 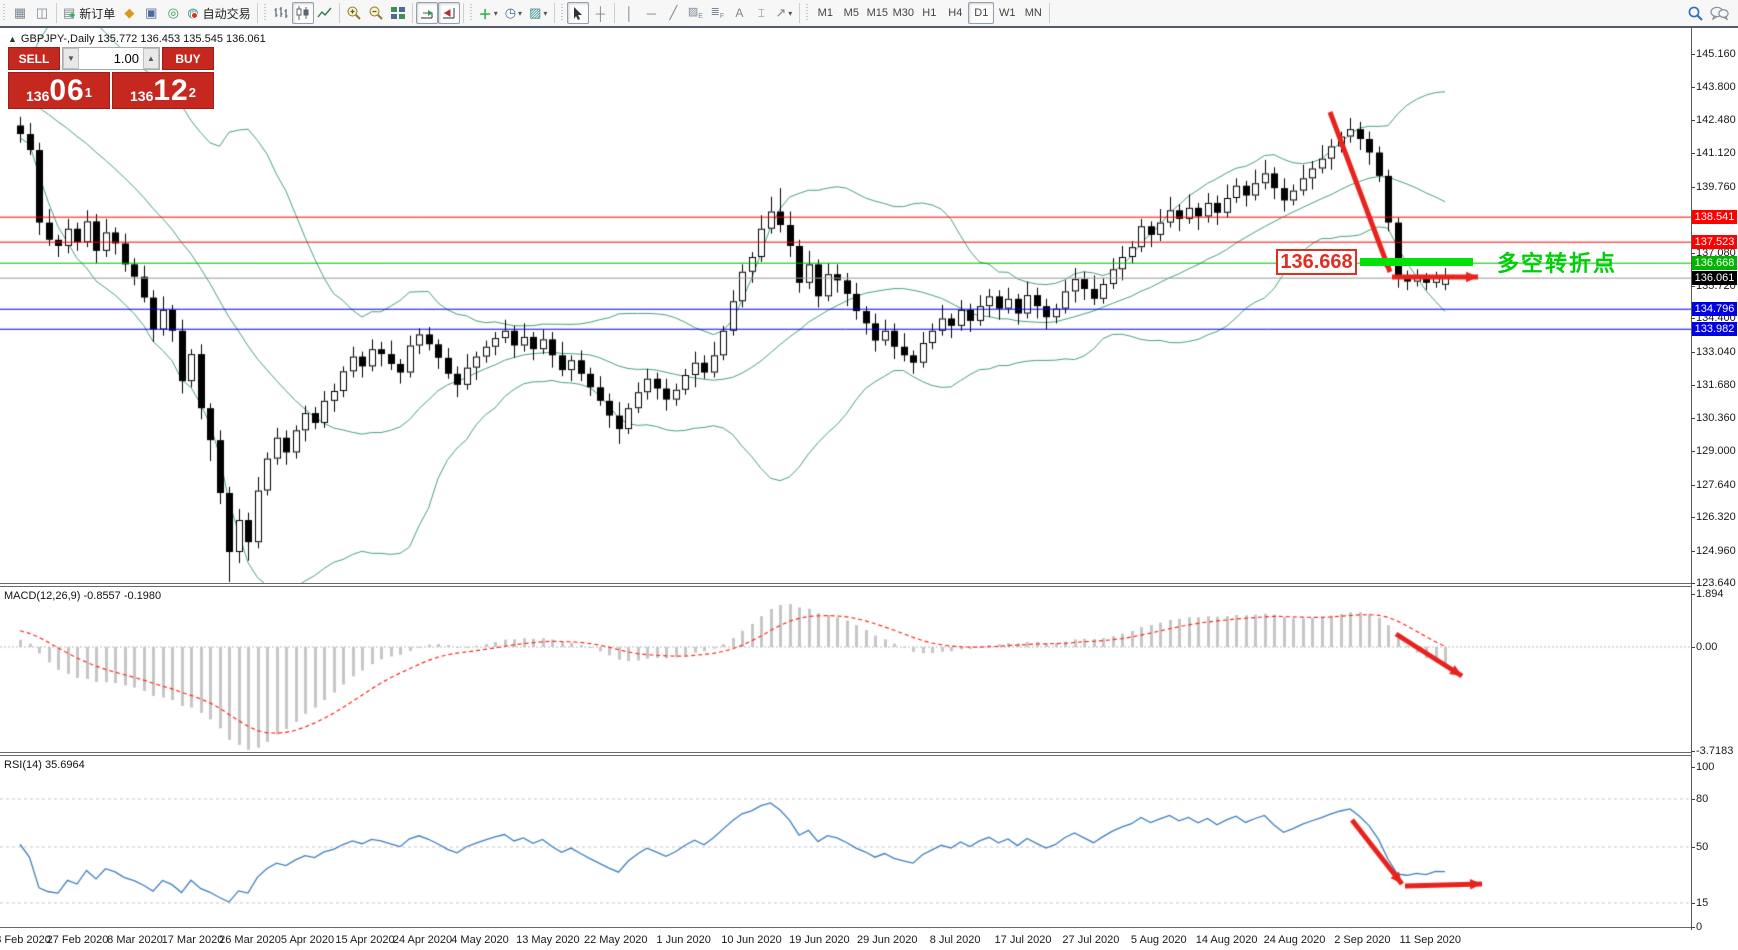 I want to click on date-label: 5 Aug 2020, so click(x=1158, y=940).